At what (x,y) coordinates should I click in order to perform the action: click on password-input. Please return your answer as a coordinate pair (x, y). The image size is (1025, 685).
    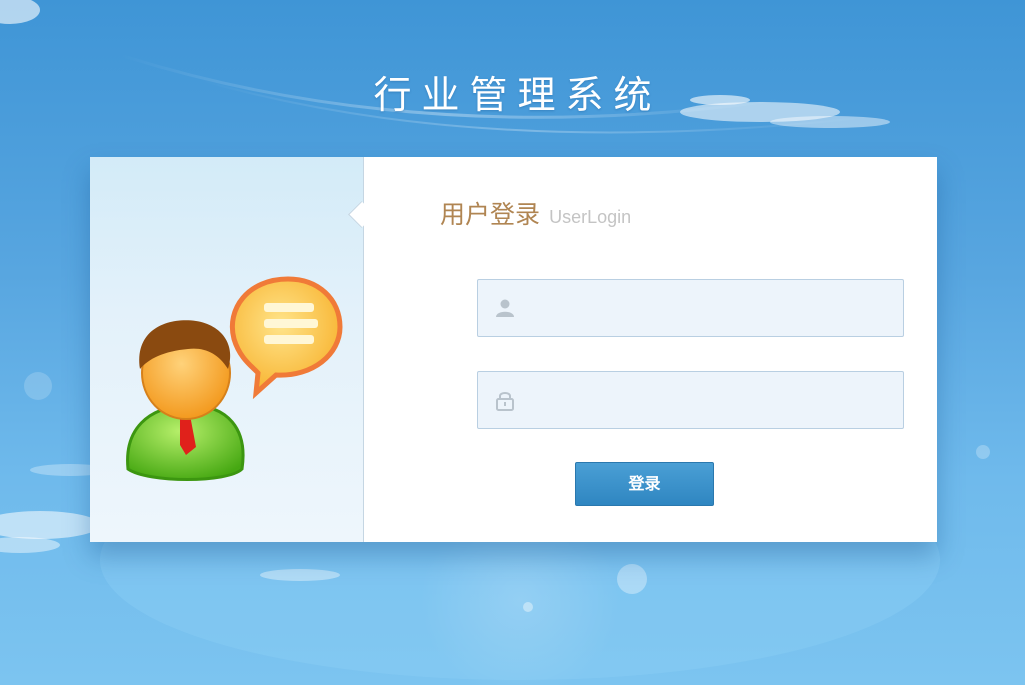
    Looking at the image, I should click on (713, 401).